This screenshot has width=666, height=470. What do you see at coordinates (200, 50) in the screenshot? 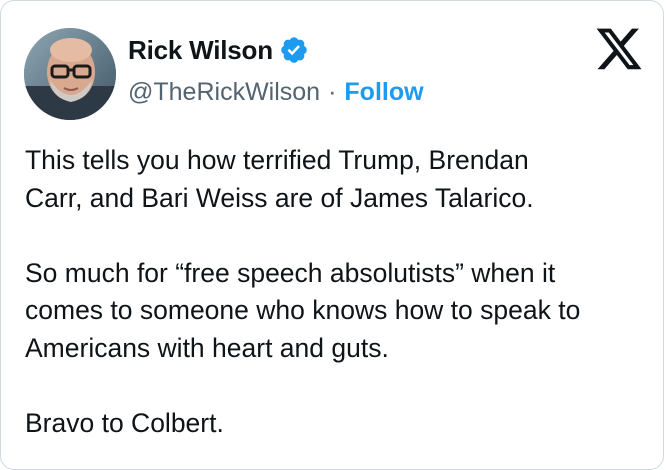
I see `author-name: Rick Wilson` at bounding box center [200, 50].